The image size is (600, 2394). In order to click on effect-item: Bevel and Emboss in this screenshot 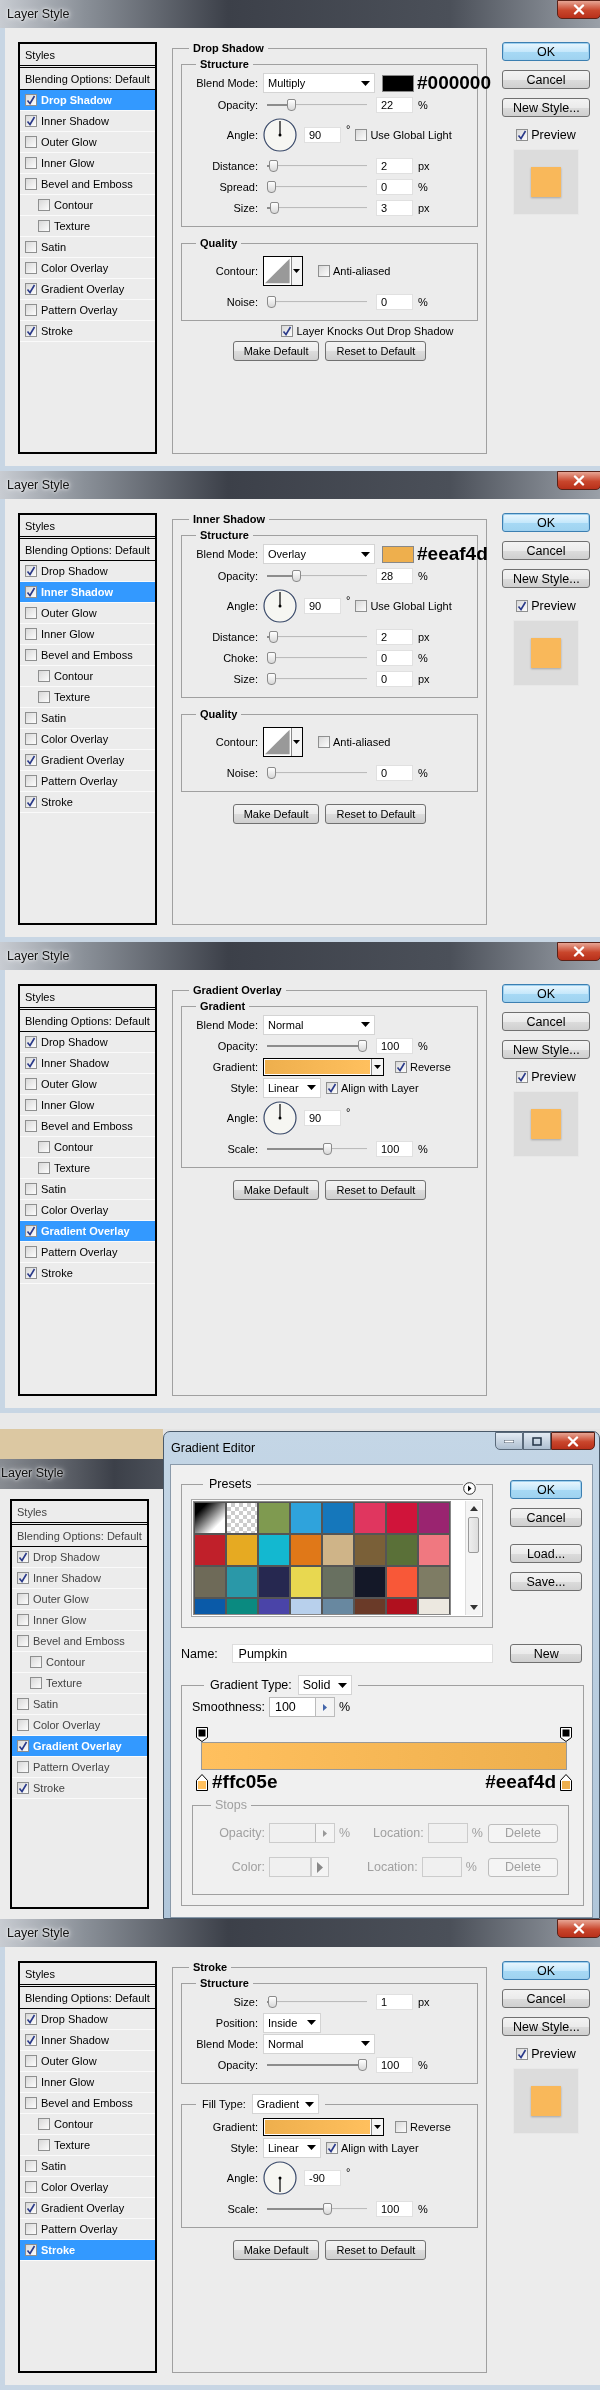, I will do `click(87, 1126)`.